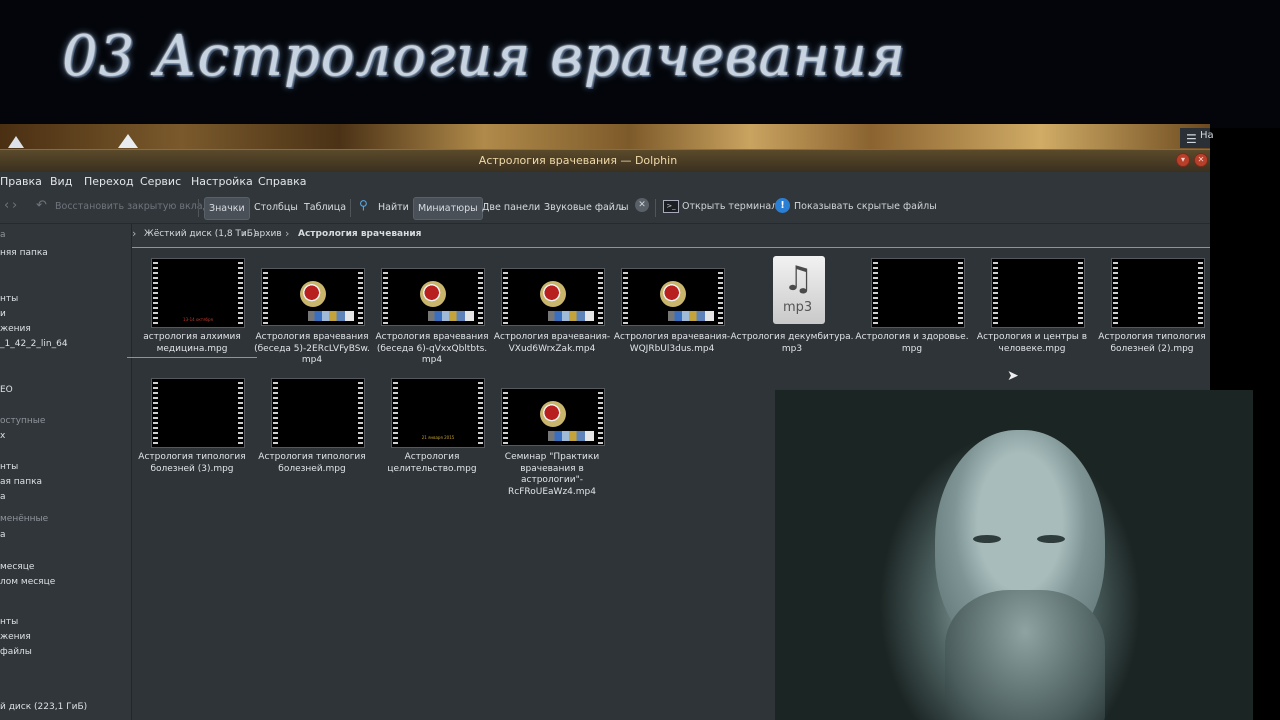  Describe the element at coordinates (987, 539) in the screenshot. I see `presenter-eye` at that location.